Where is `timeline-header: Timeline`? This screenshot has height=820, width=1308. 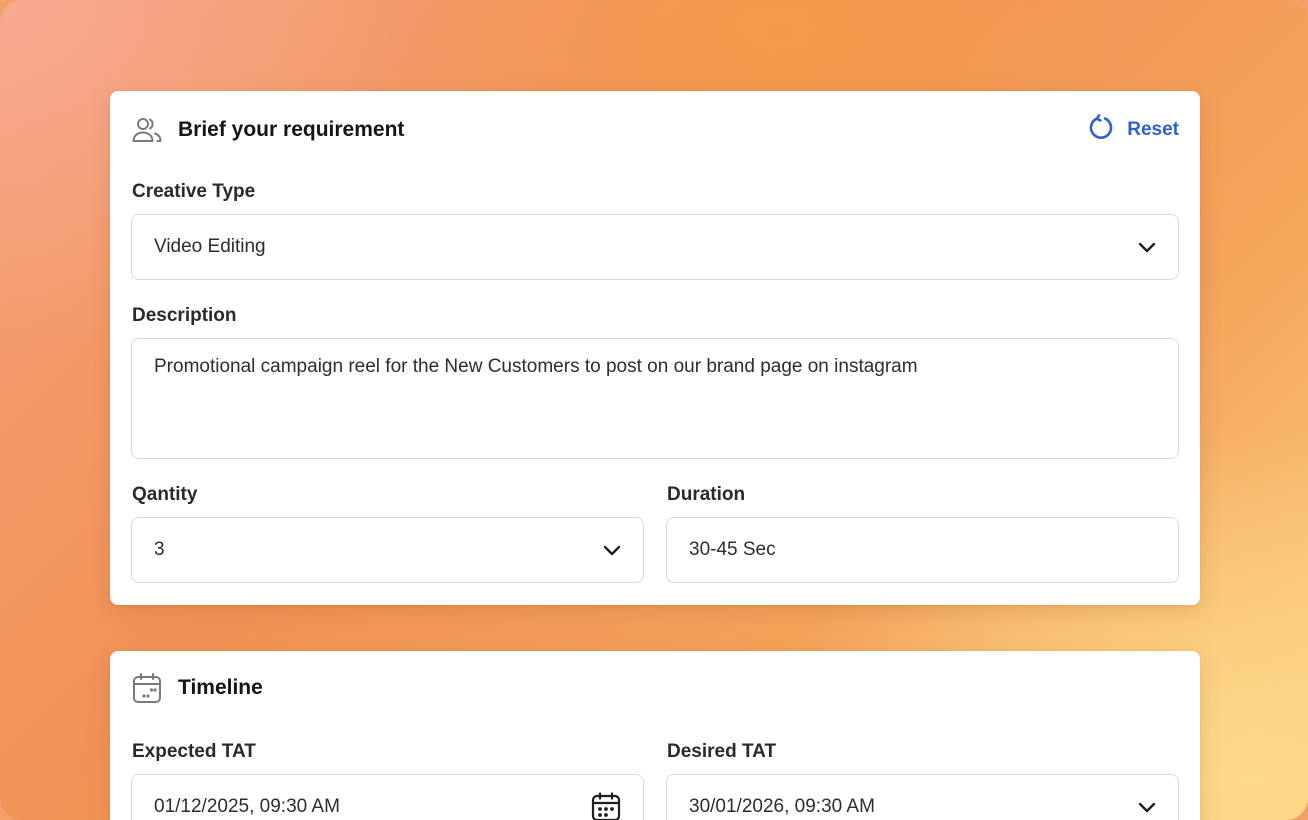
timeline-header: Timeline is located at coordinates (655, 688).